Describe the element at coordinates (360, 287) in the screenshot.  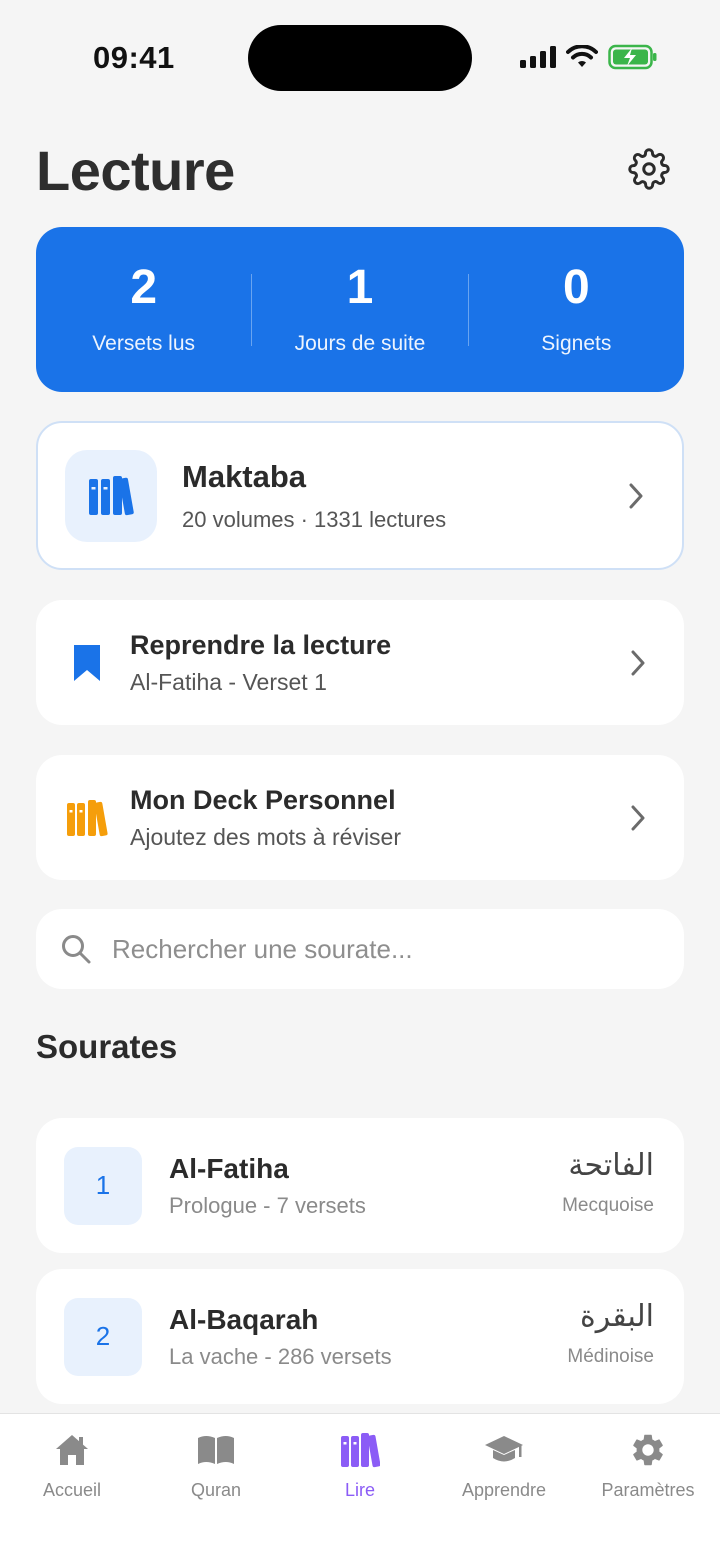
I see `stat-value: 1` at that location.